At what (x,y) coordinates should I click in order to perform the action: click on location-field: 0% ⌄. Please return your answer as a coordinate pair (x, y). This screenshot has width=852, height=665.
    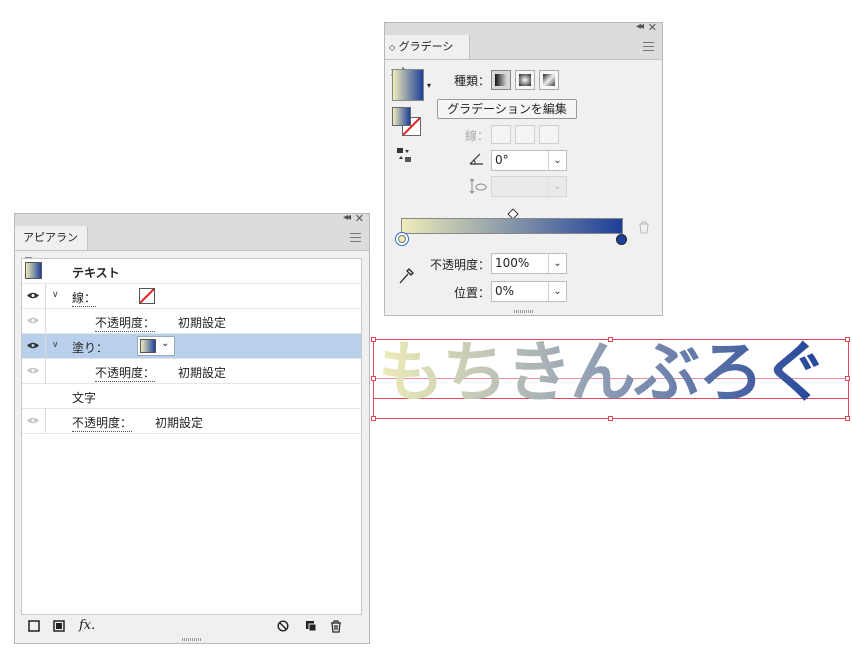
    Looking at the image, I should click on (529, 291).